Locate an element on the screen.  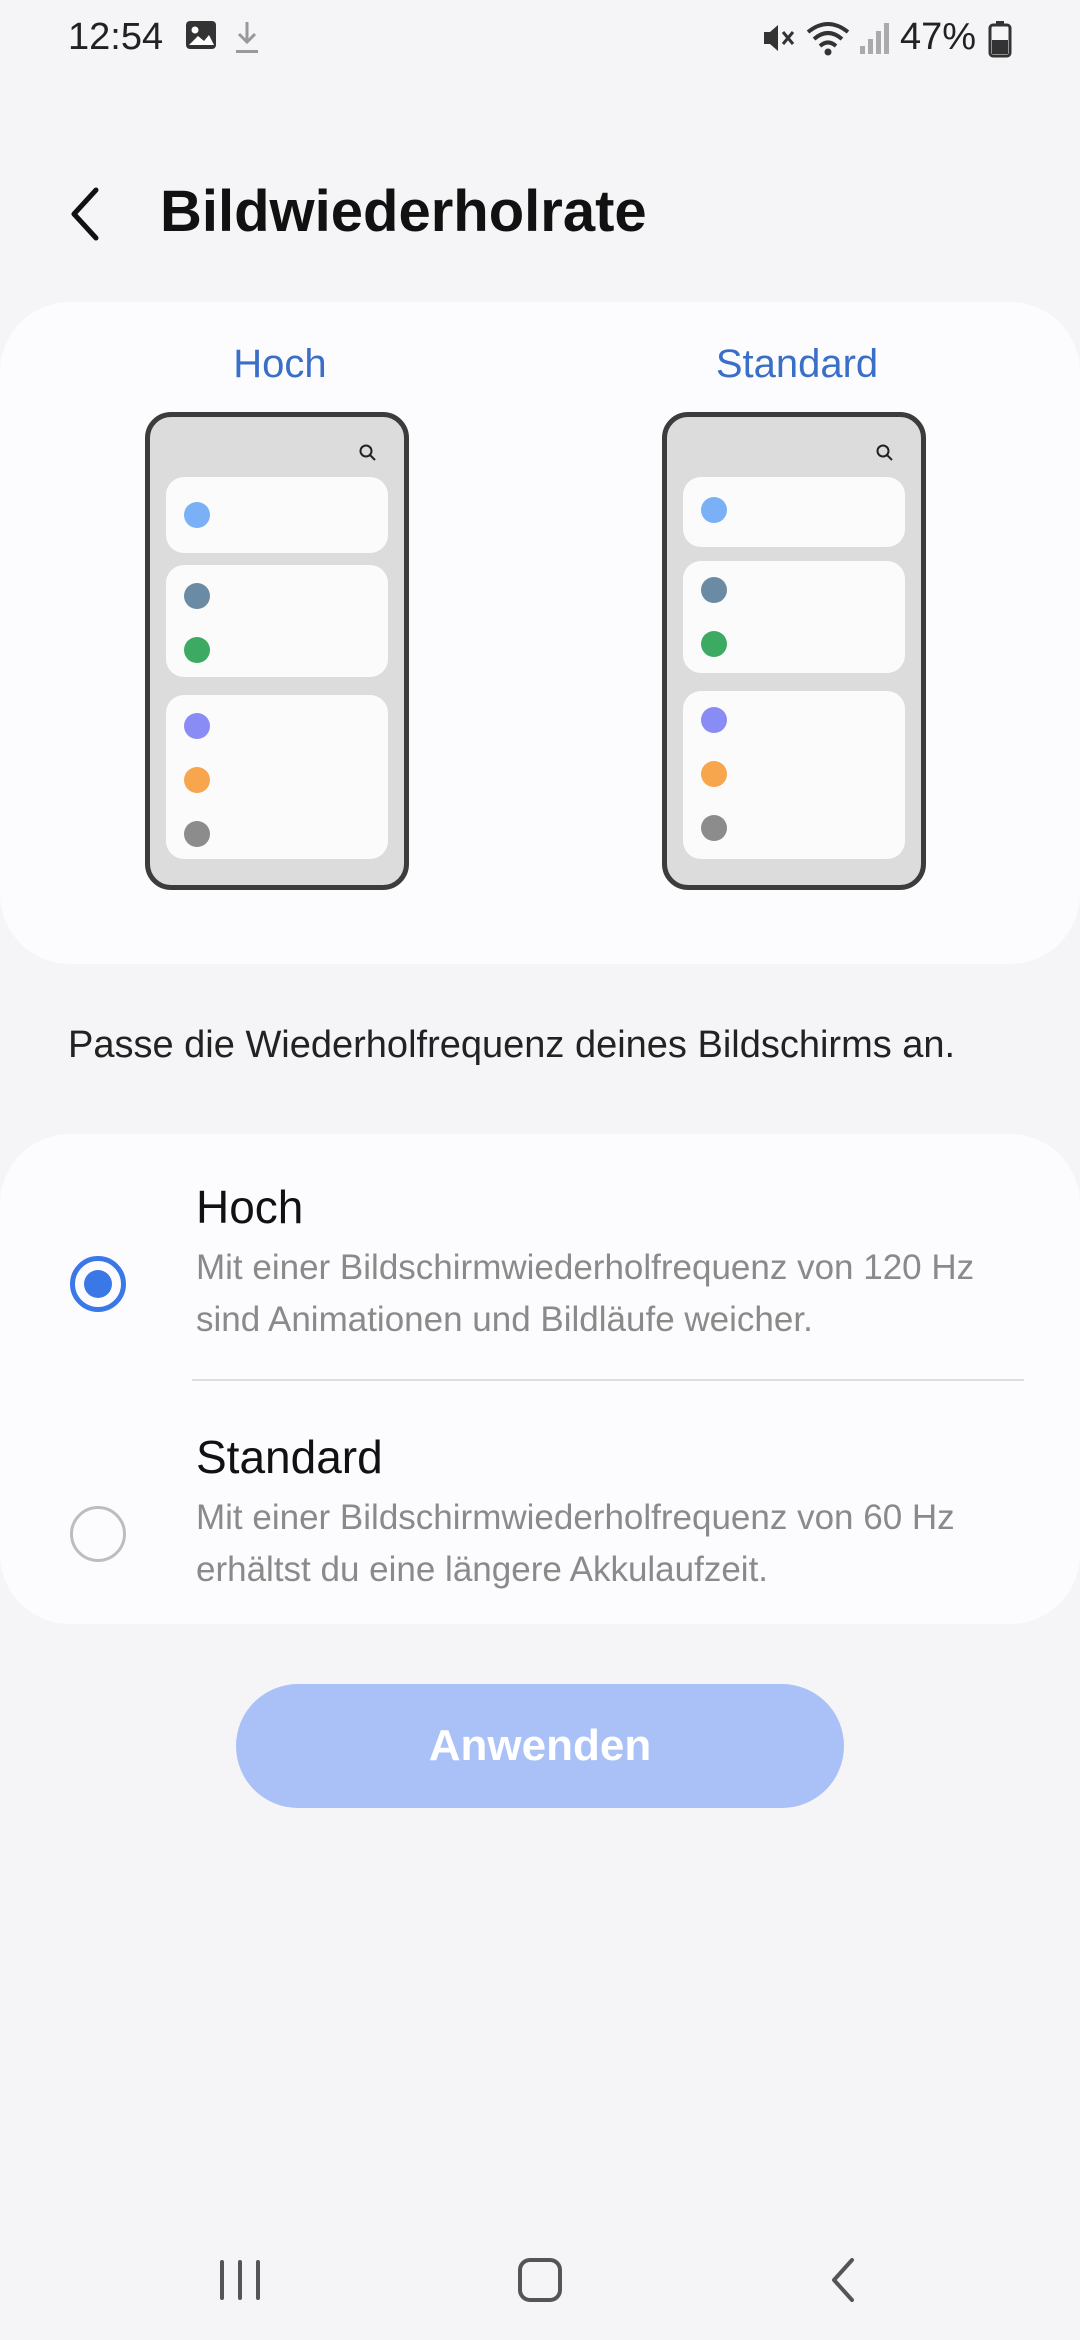
preview-phone-standard is located at coordinates (794, 651).